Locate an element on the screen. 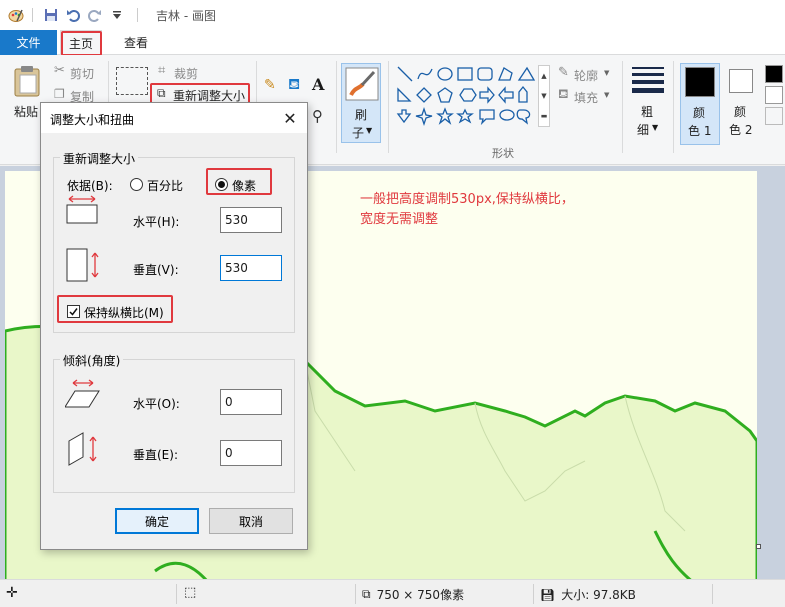 The image size is (785, 607). skew-horizontal-label: 水平(O): is located at coordinates (156, 404).